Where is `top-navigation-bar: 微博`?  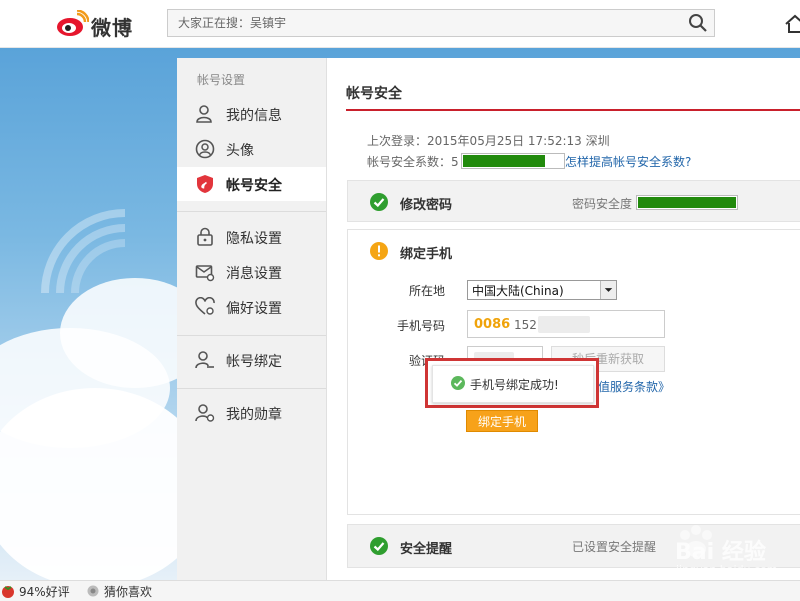 top-navigation-bar: 微博 is located at coordinates (400, 24).